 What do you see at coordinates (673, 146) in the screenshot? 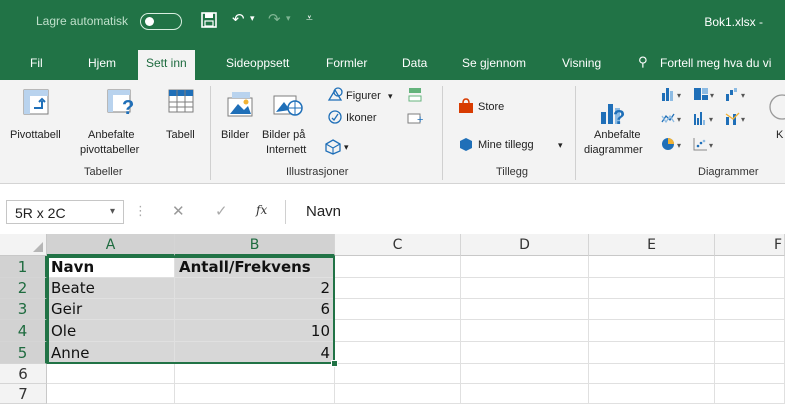
I see `pie-chart-icon: ▾` at bounding box center [673, 146].